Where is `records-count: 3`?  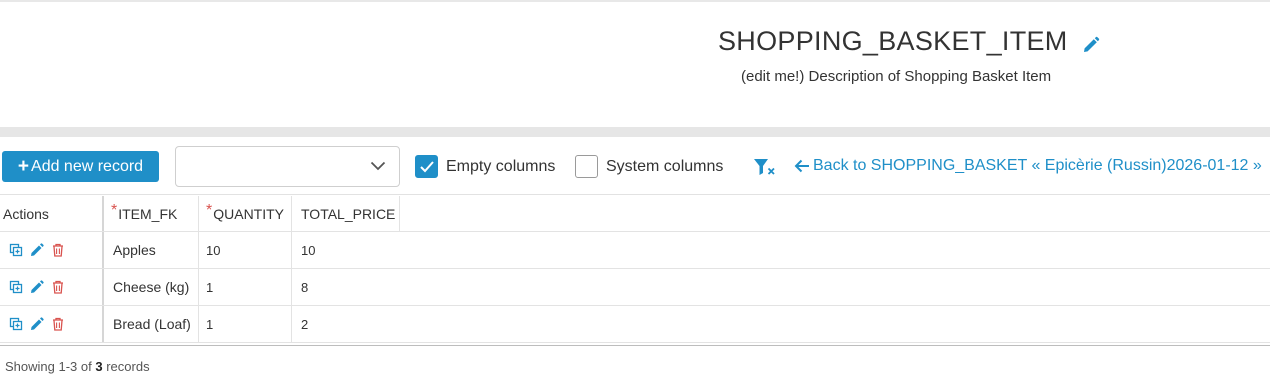
records-count: 3 is located at coordinates (99, 366).